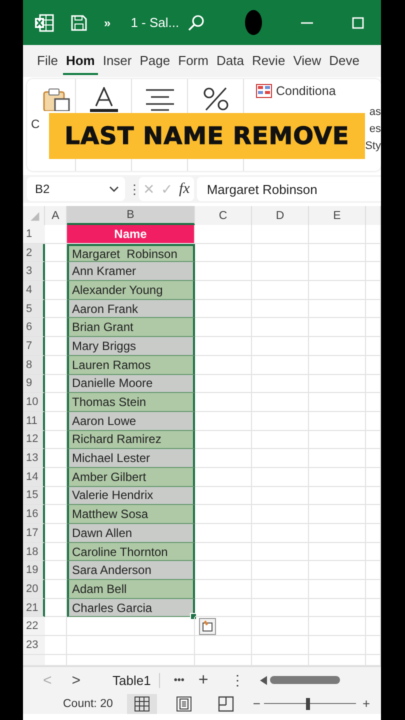 The height and width of the screenshot is (720, 405). I want to click on save-icon, so click(79, 23).